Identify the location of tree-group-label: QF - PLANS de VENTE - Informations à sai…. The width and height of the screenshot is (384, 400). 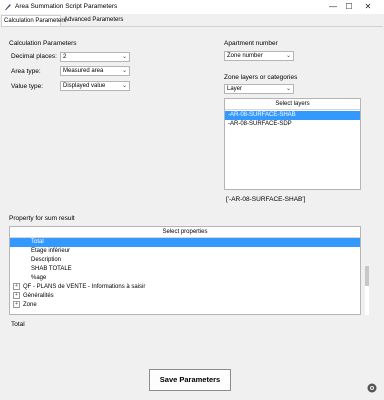
(84, 287).